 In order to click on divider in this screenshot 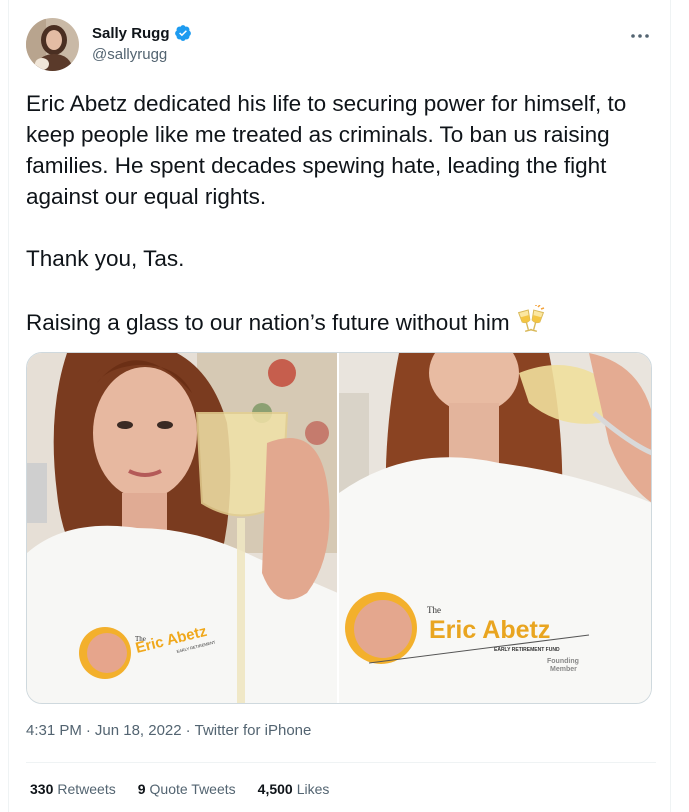, I will do `click(341, 762)`.